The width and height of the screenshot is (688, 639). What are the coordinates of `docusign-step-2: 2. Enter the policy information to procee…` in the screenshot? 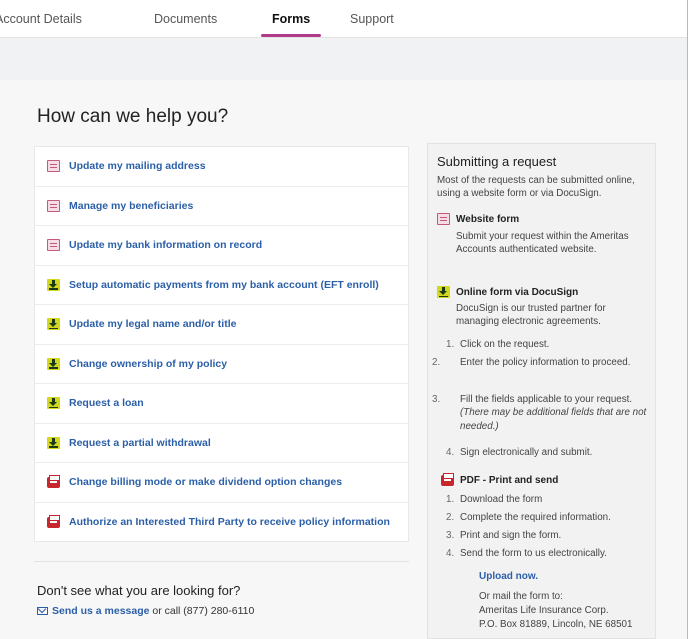 It's located at (531, 362).